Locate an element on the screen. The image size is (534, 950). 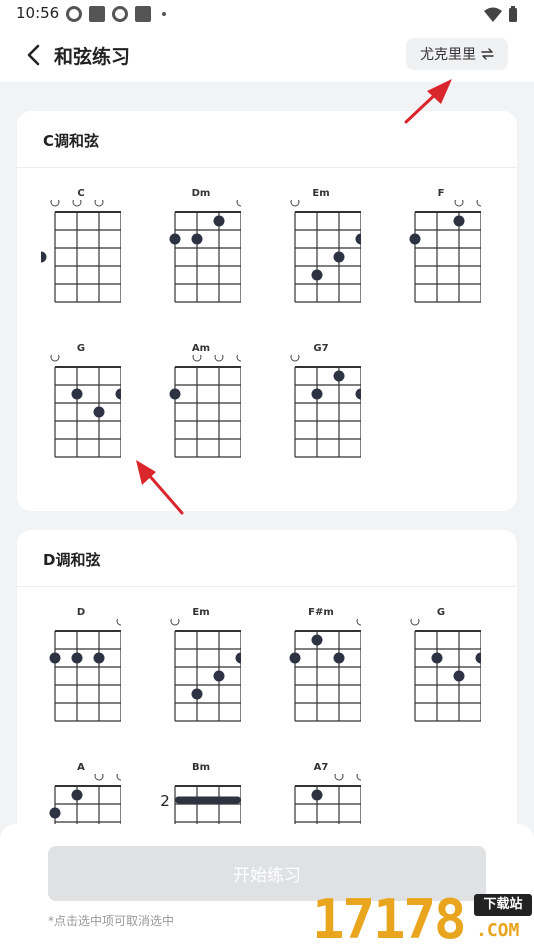
instrument-switch-button: 尤克里里 is located at coordinates (457, 54).